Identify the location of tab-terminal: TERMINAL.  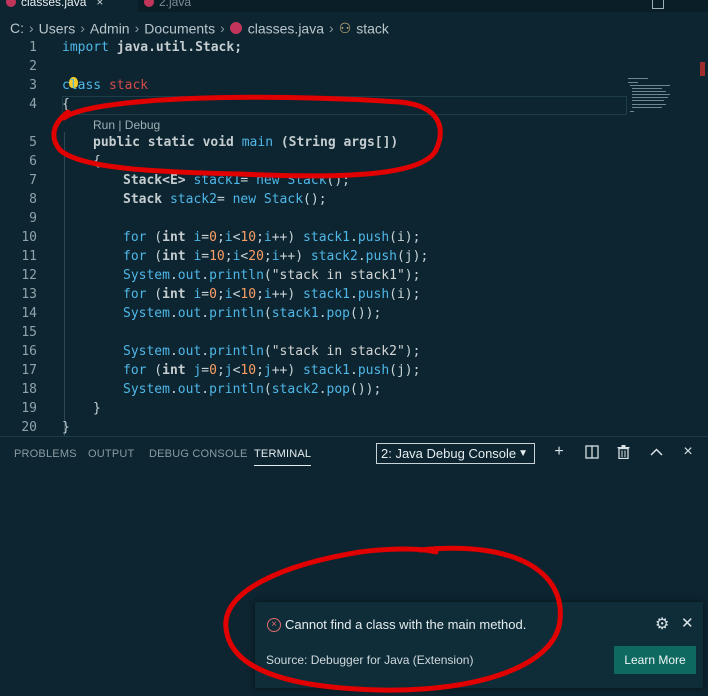
(283, 456).